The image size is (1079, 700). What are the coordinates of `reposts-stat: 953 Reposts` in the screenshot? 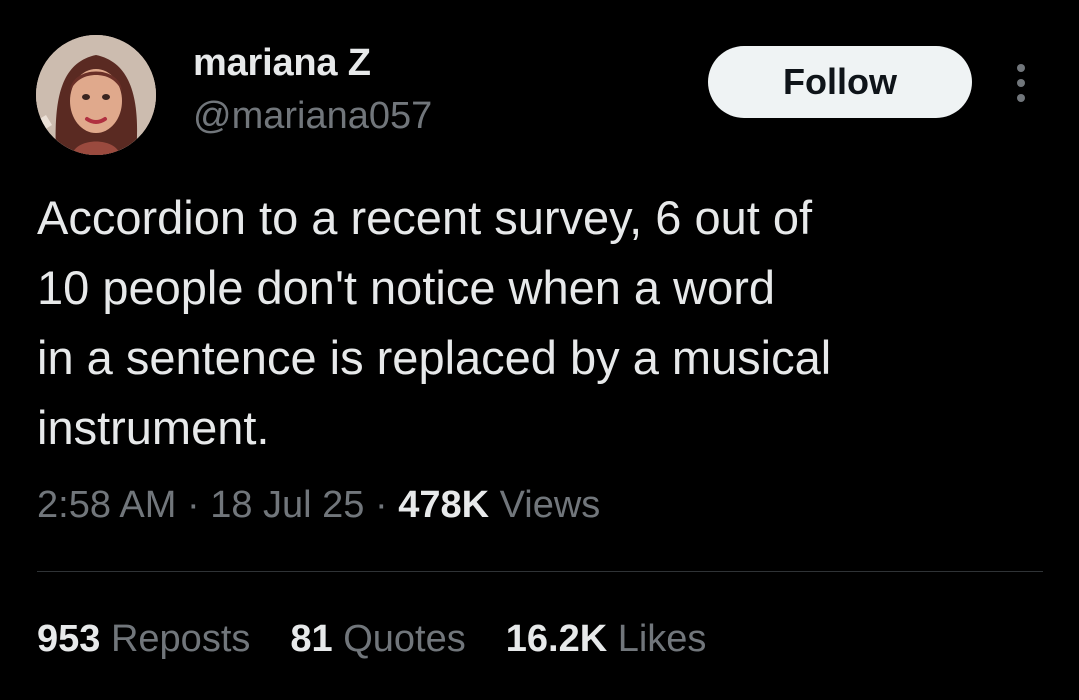 It's located at (143, 639).